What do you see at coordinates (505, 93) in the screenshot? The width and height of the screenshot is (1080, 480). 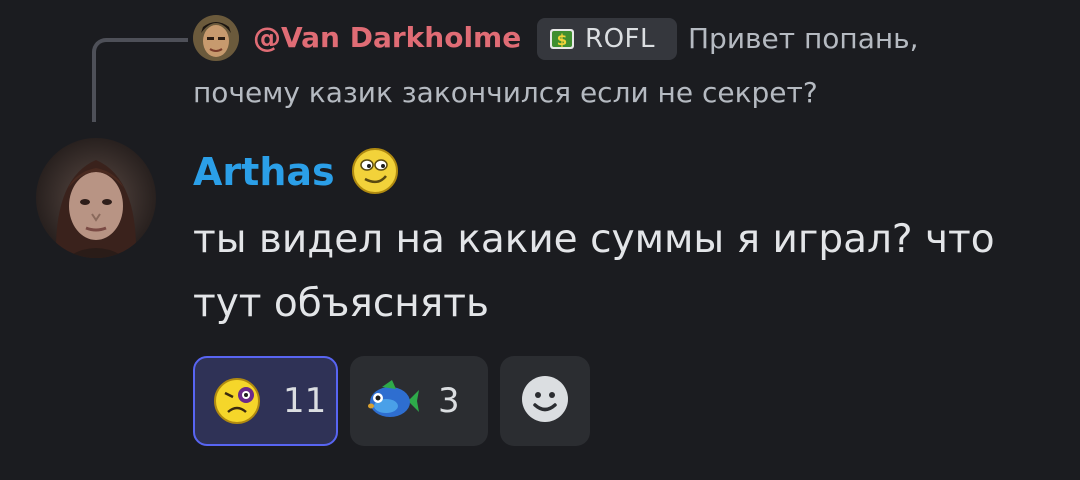 I see `reply-preview-text-continued: почему казик закончился если не секрет?` at bounding box center [505, 93].